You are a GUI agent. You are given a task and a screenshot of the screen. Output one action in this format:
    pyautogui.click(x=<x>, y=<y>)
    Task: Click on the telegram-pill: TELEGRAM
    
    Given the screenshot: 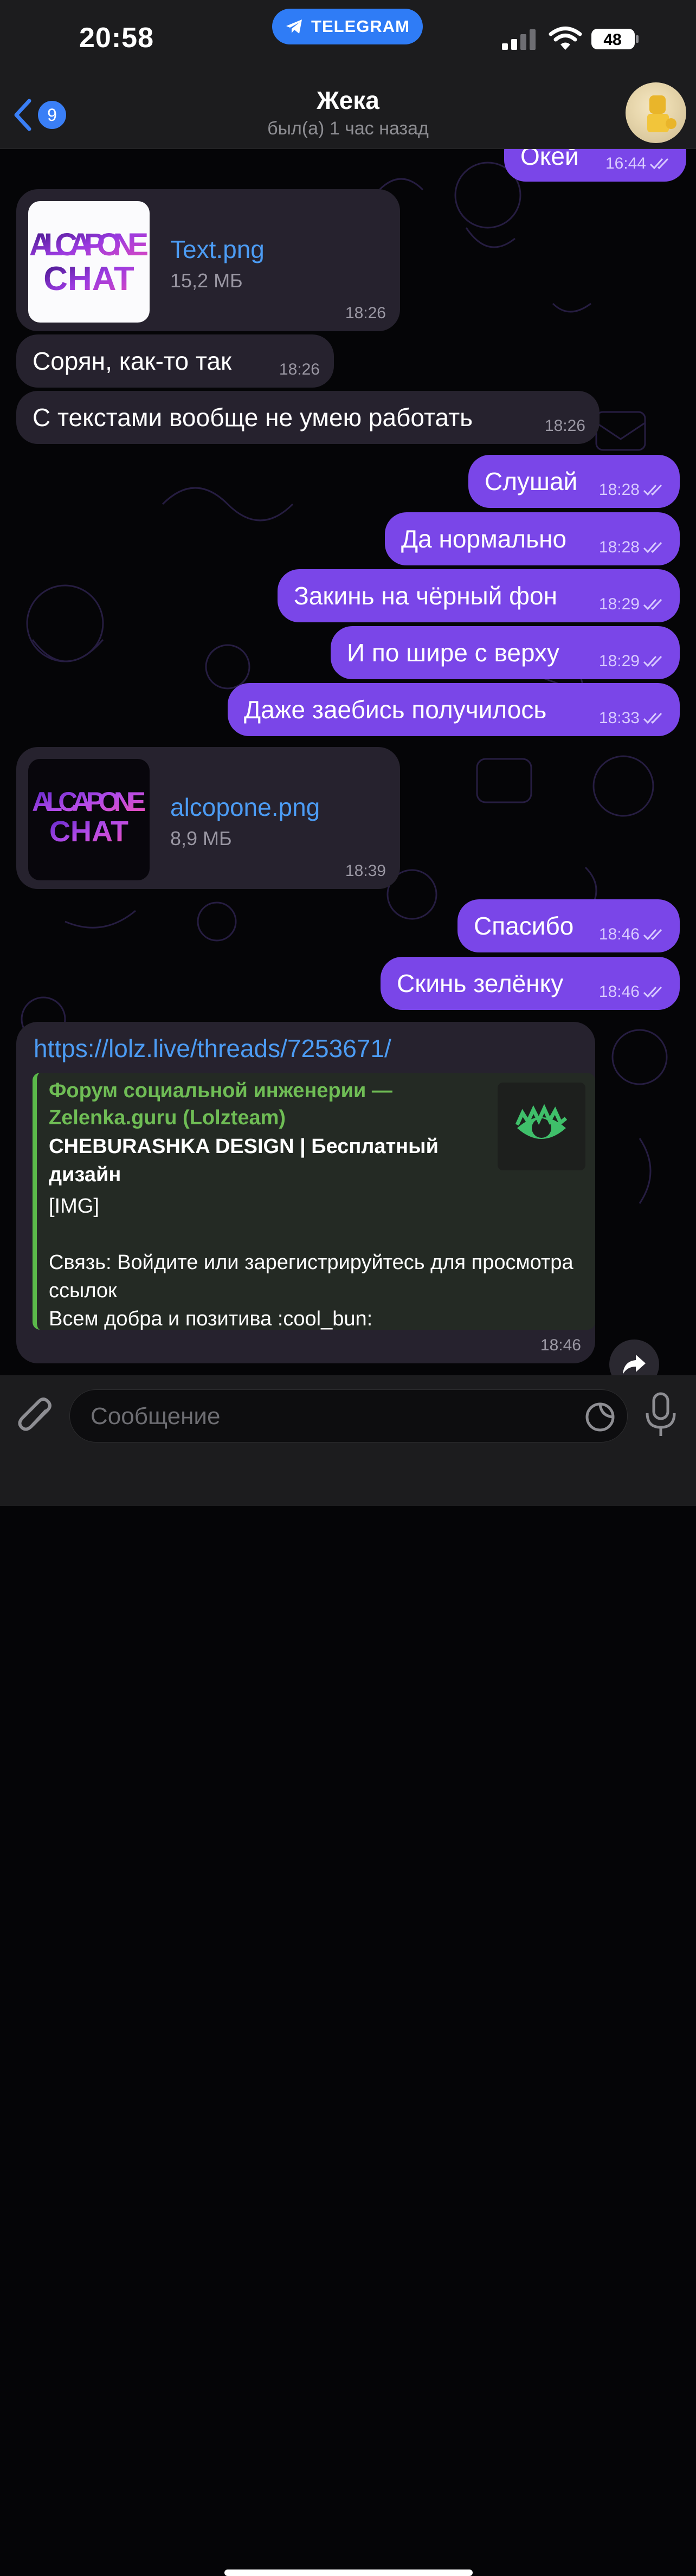 What is the action you would take?
    pyautogui.click(x=347, y=26)
    